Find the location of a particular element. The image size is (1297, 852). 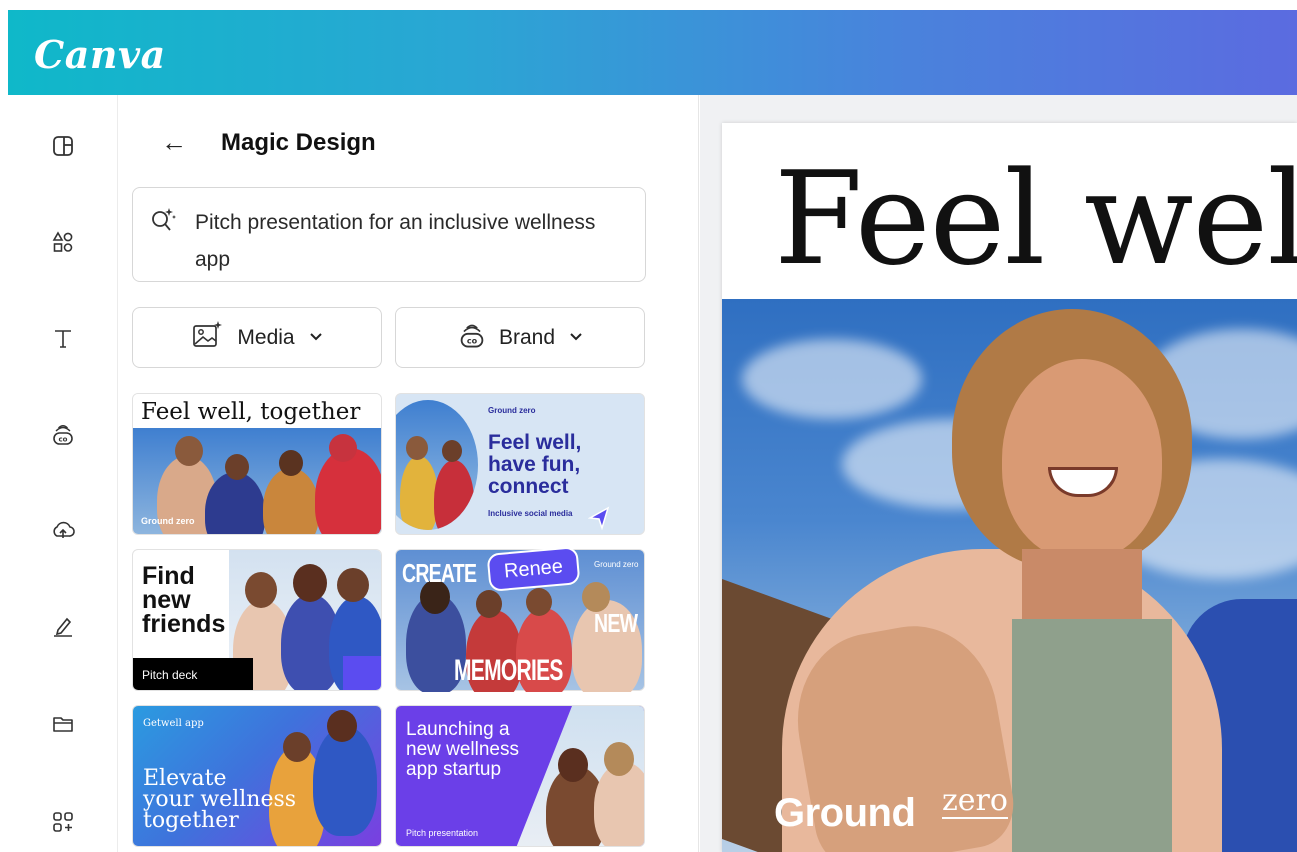

elements-icon is located at coordinates (63, 242).